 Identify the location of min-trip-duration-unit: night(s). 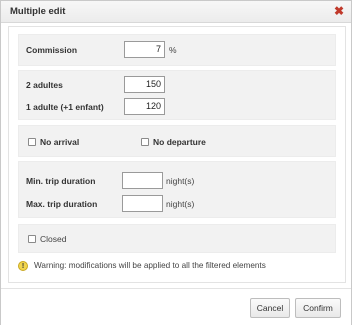
(180, 181).